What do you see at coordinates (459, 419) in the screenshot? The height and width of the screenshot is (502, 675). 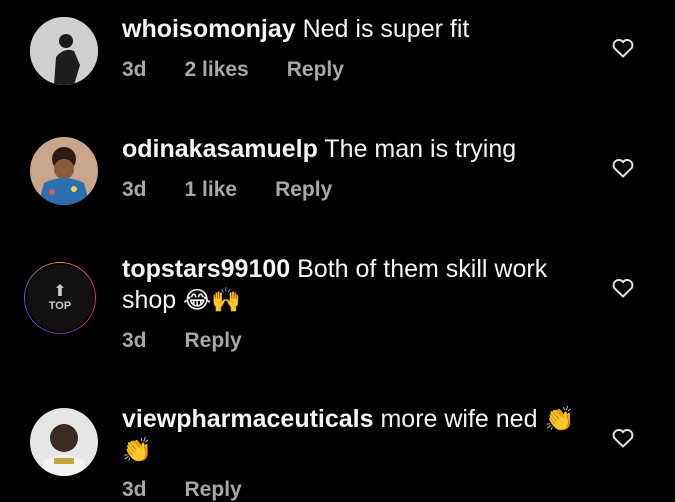 I see `comment-body: more wife ned` at bounding box center [459, 419].